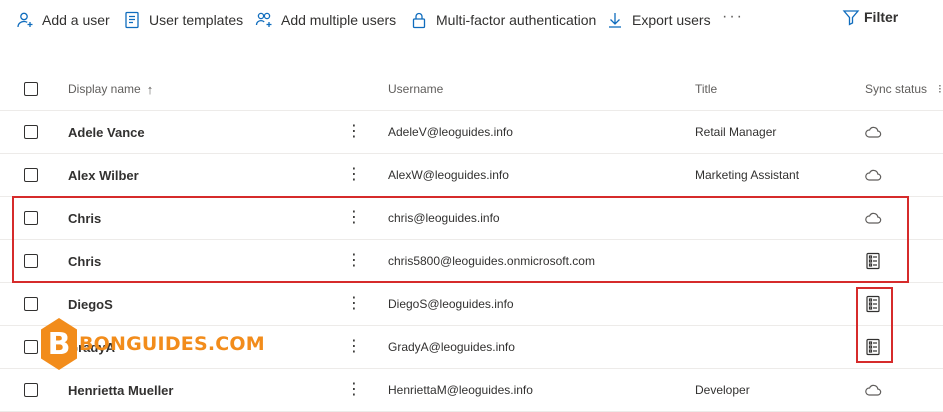  Describe the element at coordinates (104, 89) in the screenshot. I see `display-name-header-label: Display name` at that location.